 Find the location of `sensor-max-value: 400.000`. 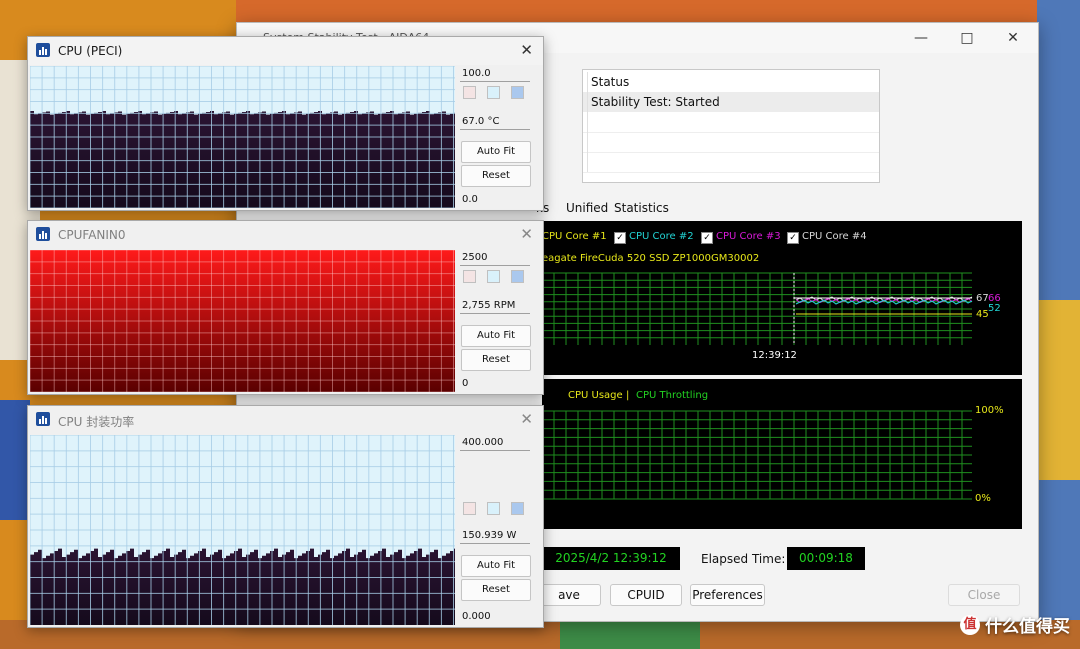

sensor-max-value: 400.000 is located at coordinates (483, 442).